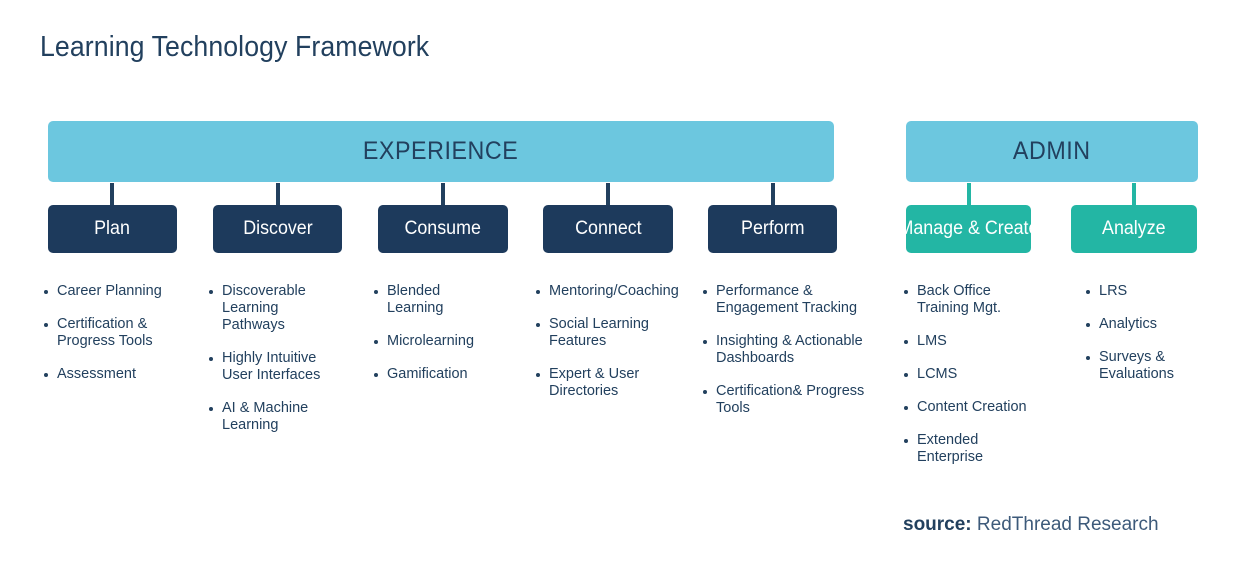  I want to click on list-item: Blended Learning, so click(433, 300).